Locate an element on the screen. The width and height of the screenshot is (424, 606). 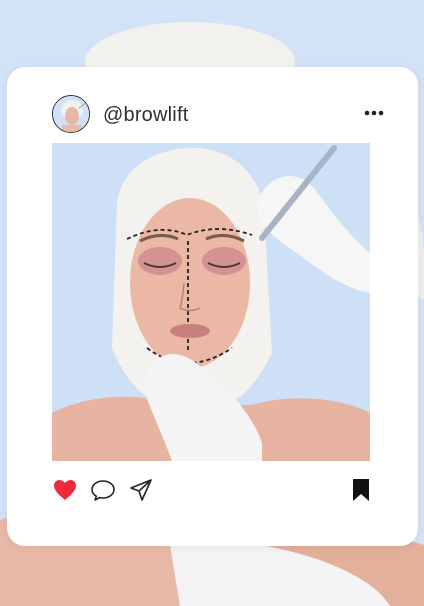
action-bar is located at coordinates (211, 490).